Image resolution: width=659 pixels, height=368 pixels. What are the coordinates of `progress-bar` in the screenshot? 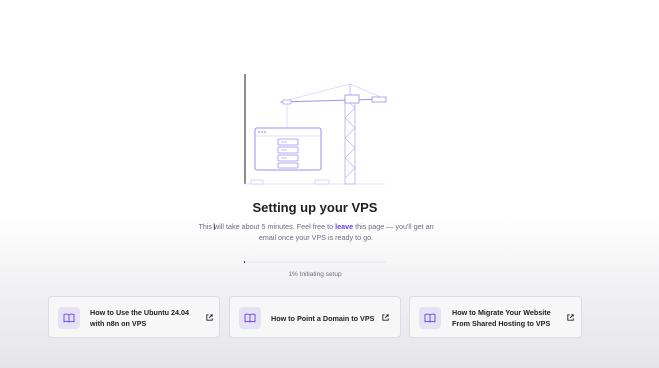 It's located at (315, 262).